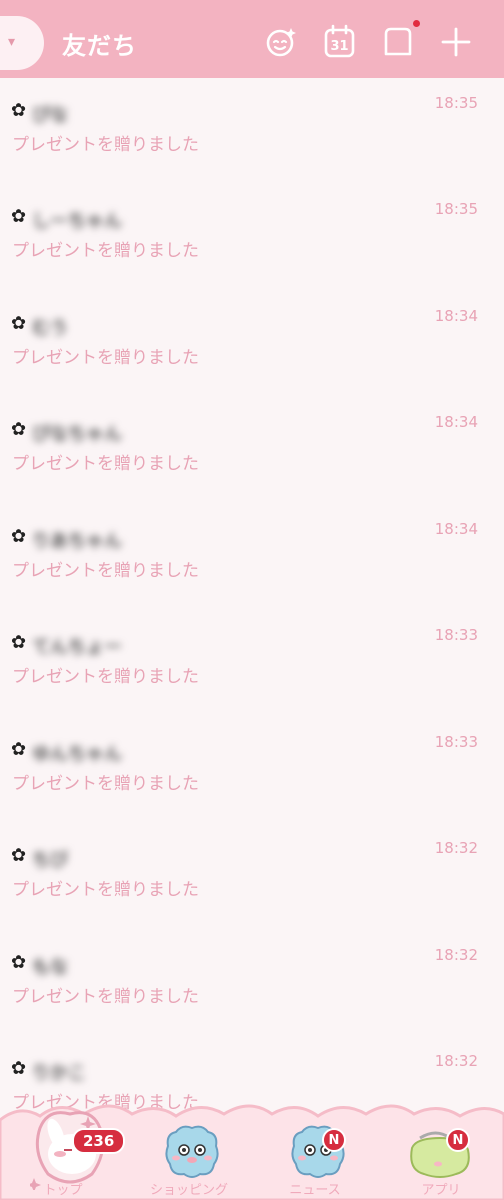  I want to click on nav-apps: N アプリ, so click(441, 1150).